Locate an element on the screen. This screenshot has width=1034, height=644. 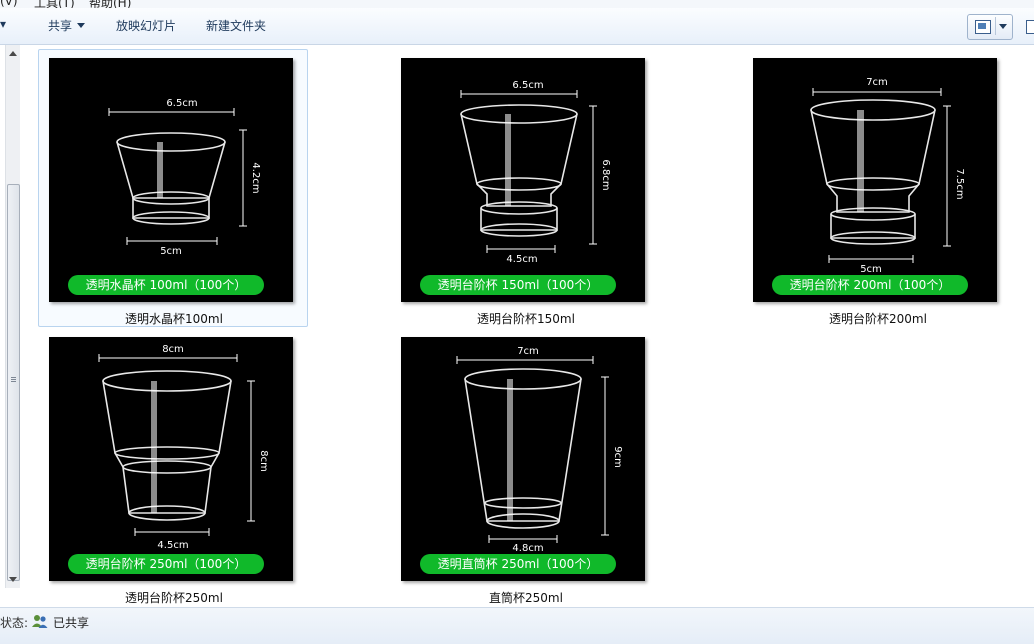
thumbnail-label: 透明直筒杯 250ml（100个） is located at coordinates (518, 563).